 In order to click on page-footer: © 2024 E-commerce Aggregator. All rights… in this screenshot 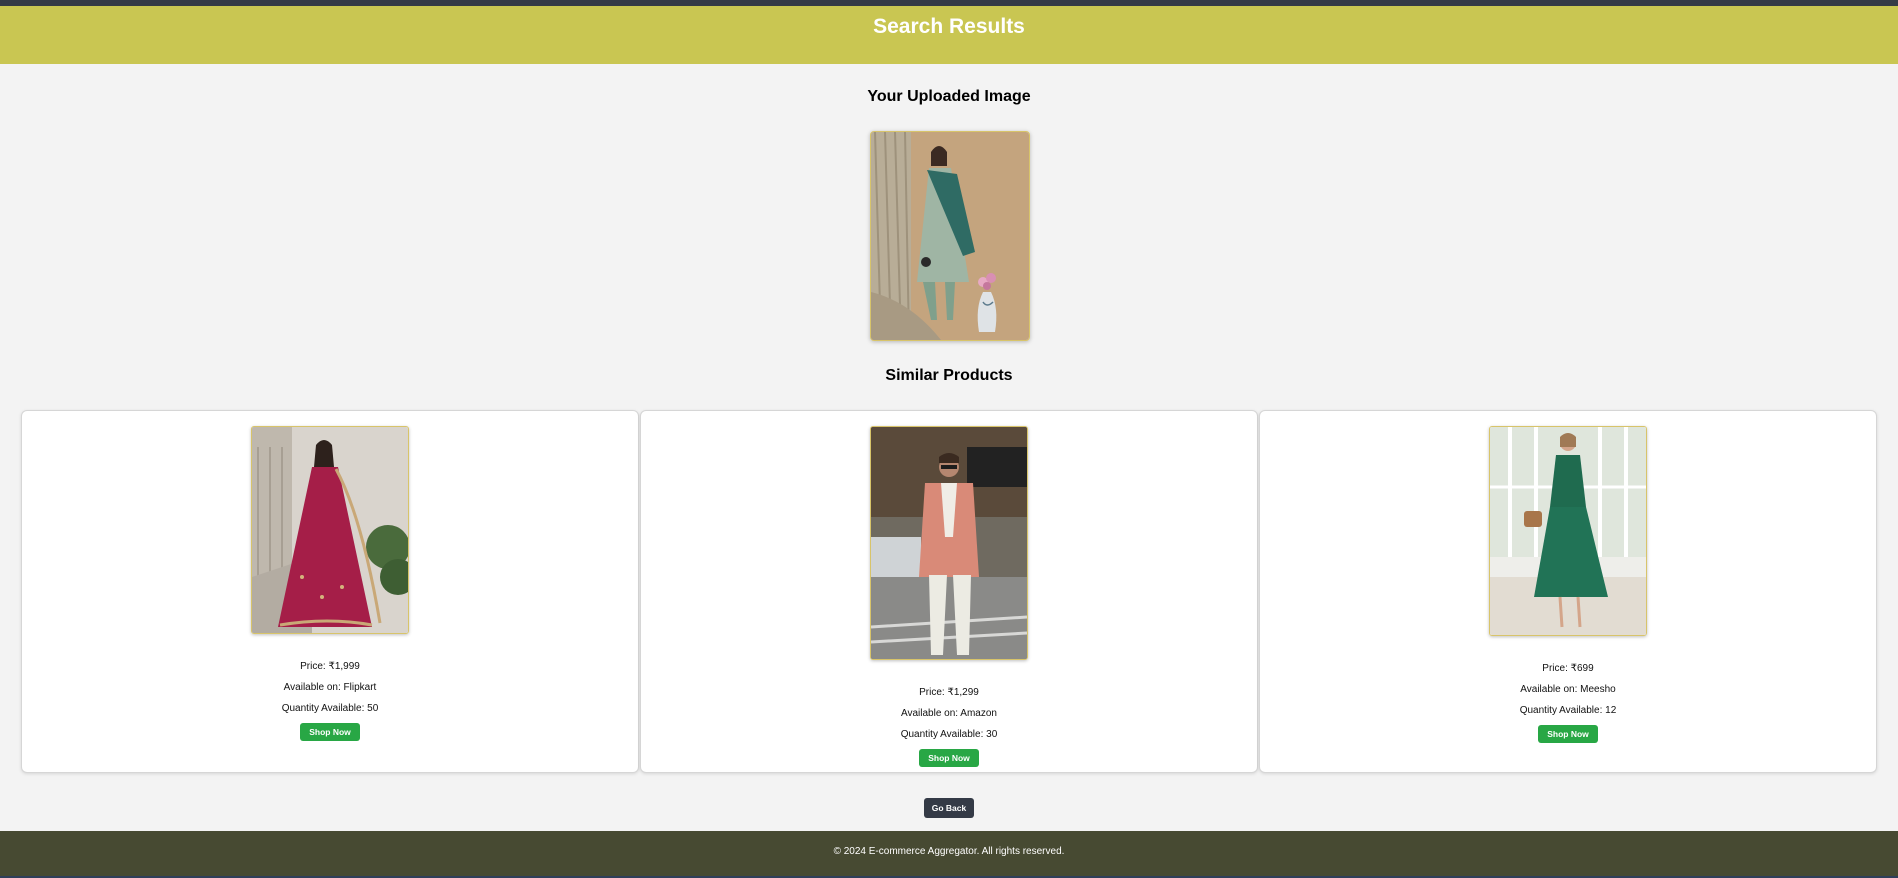, I will do `click(949, 853)`.